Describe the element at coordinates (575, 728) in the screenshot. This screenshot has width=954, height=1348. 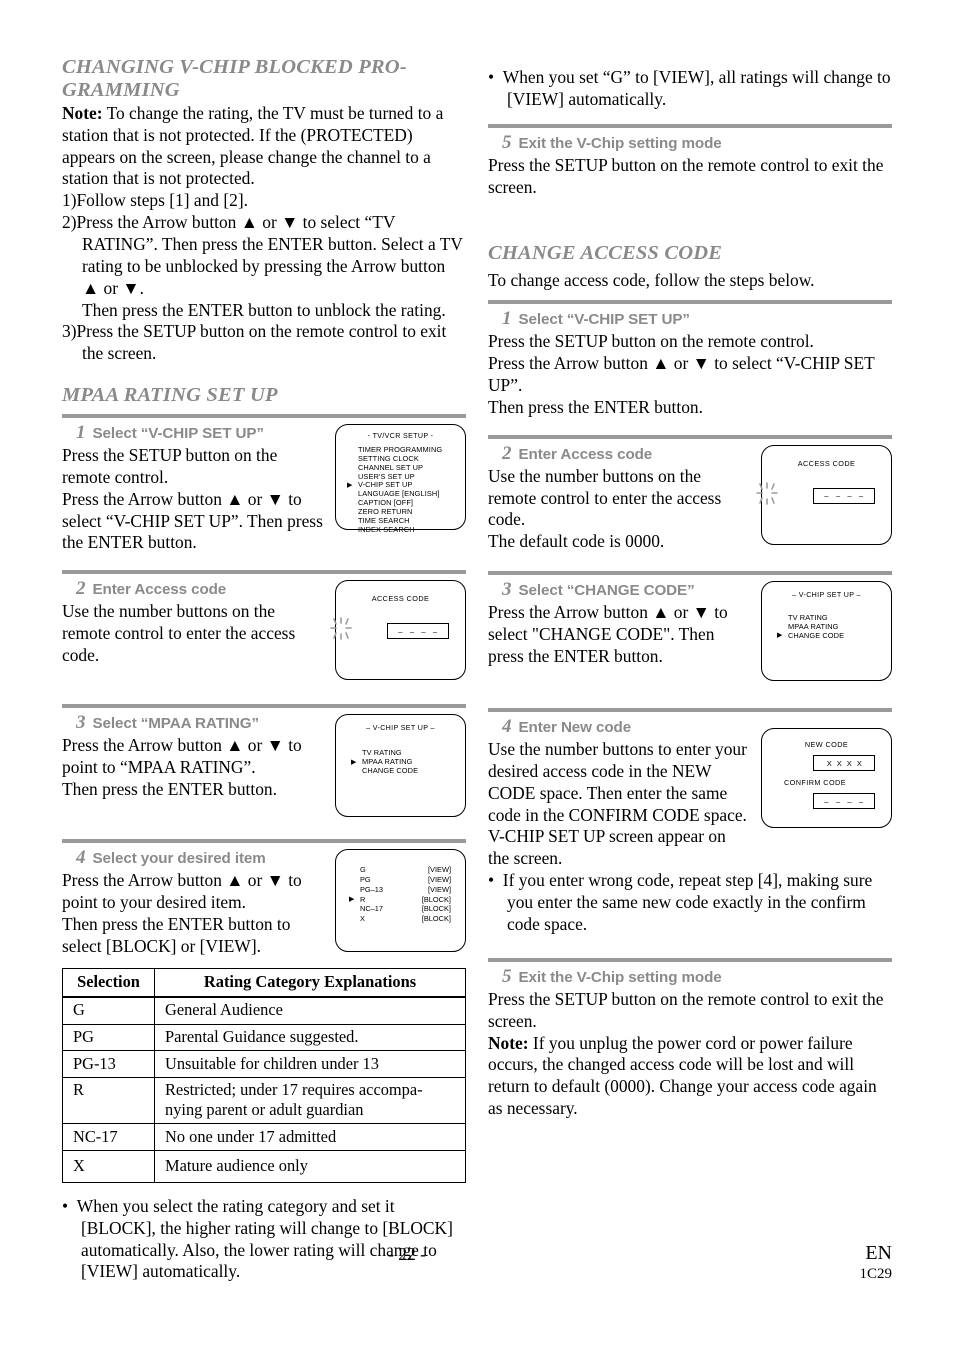
I see `step-label: Enter New code` at that location.